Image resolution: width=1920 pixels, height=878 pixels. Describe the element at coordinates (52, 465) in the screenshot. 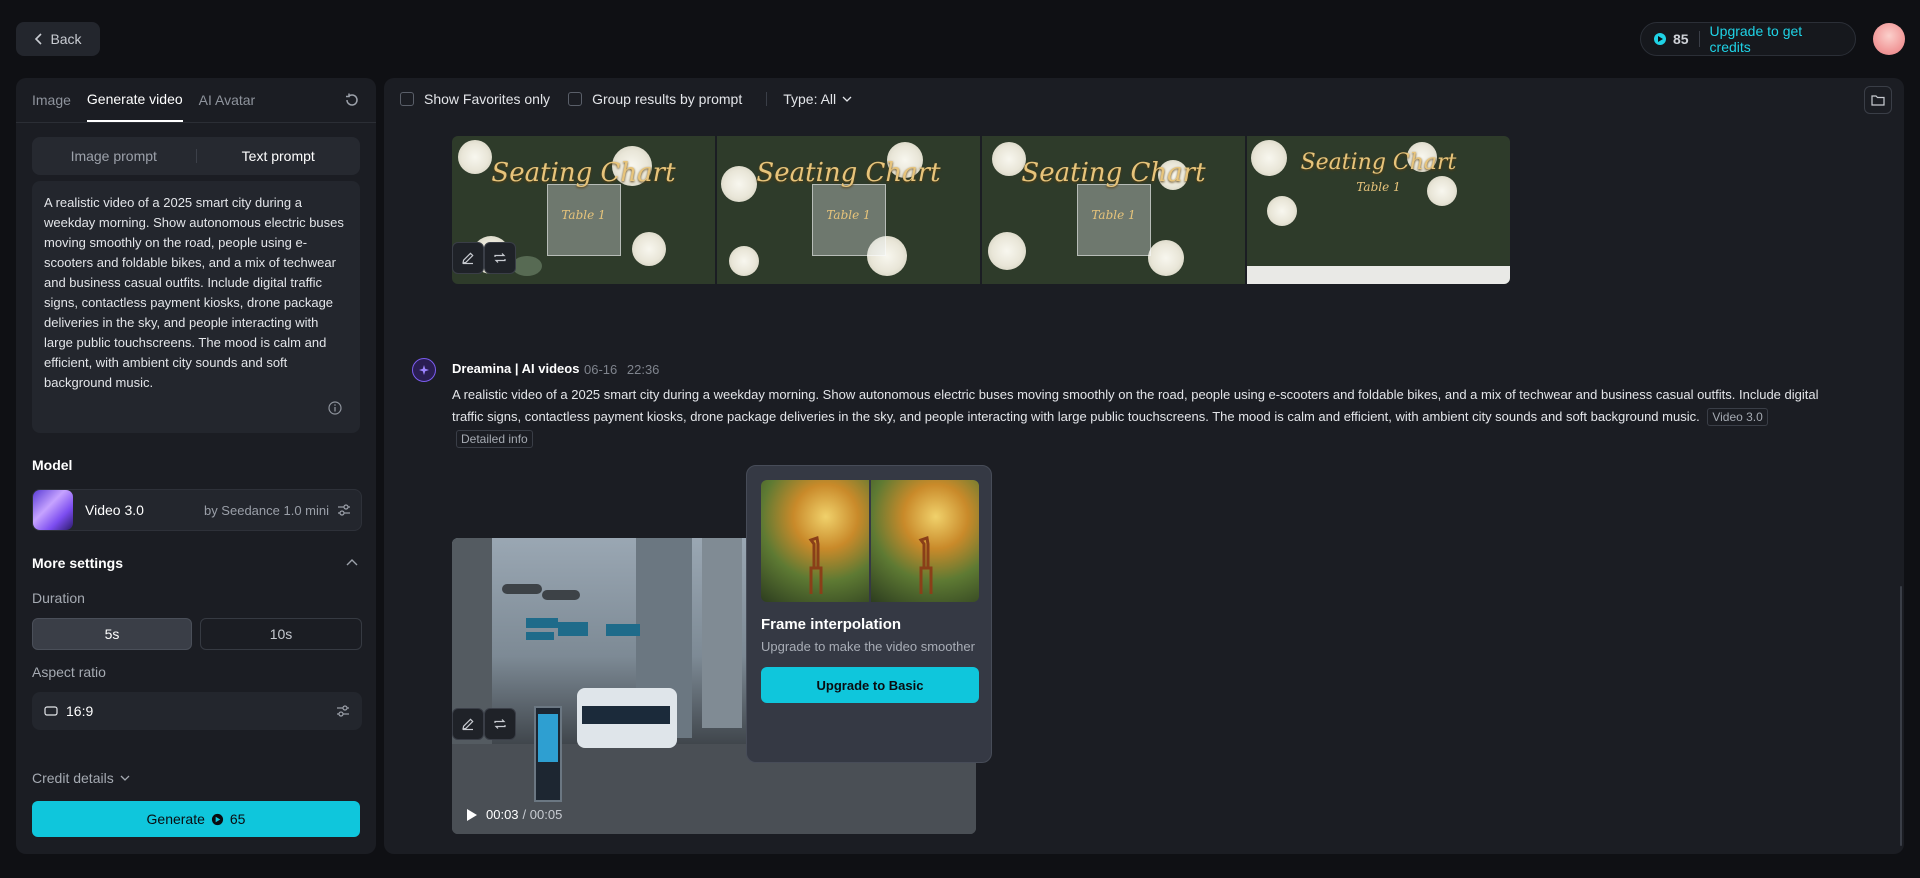

I see `model-label: Model` at that location.